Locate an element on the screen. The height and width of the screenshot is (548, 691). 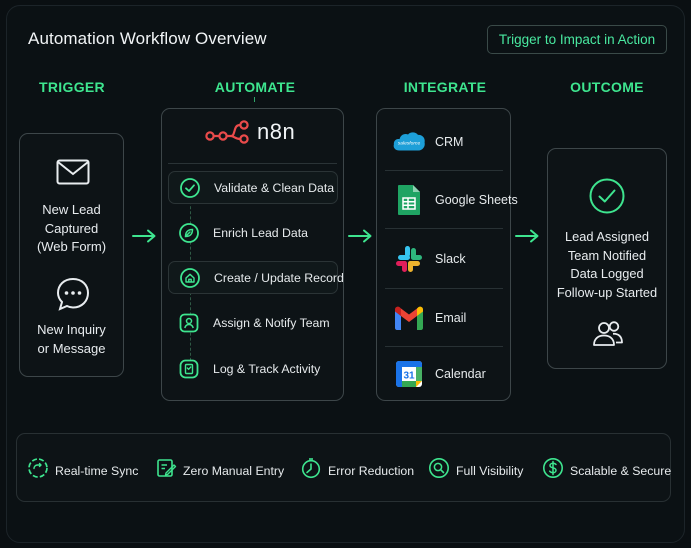
column-header-trigger: TRIGGER is located at coordinates (72, 87).